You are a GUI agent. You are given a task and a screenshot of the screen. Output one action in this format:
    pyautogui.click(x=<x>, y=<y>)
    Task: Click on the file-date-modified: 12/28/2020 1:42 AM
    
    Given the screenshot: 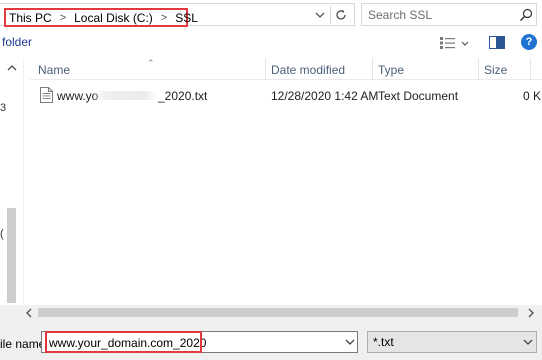 What is the action you would take?
    pyautogui.click(x=325, y=96)
    